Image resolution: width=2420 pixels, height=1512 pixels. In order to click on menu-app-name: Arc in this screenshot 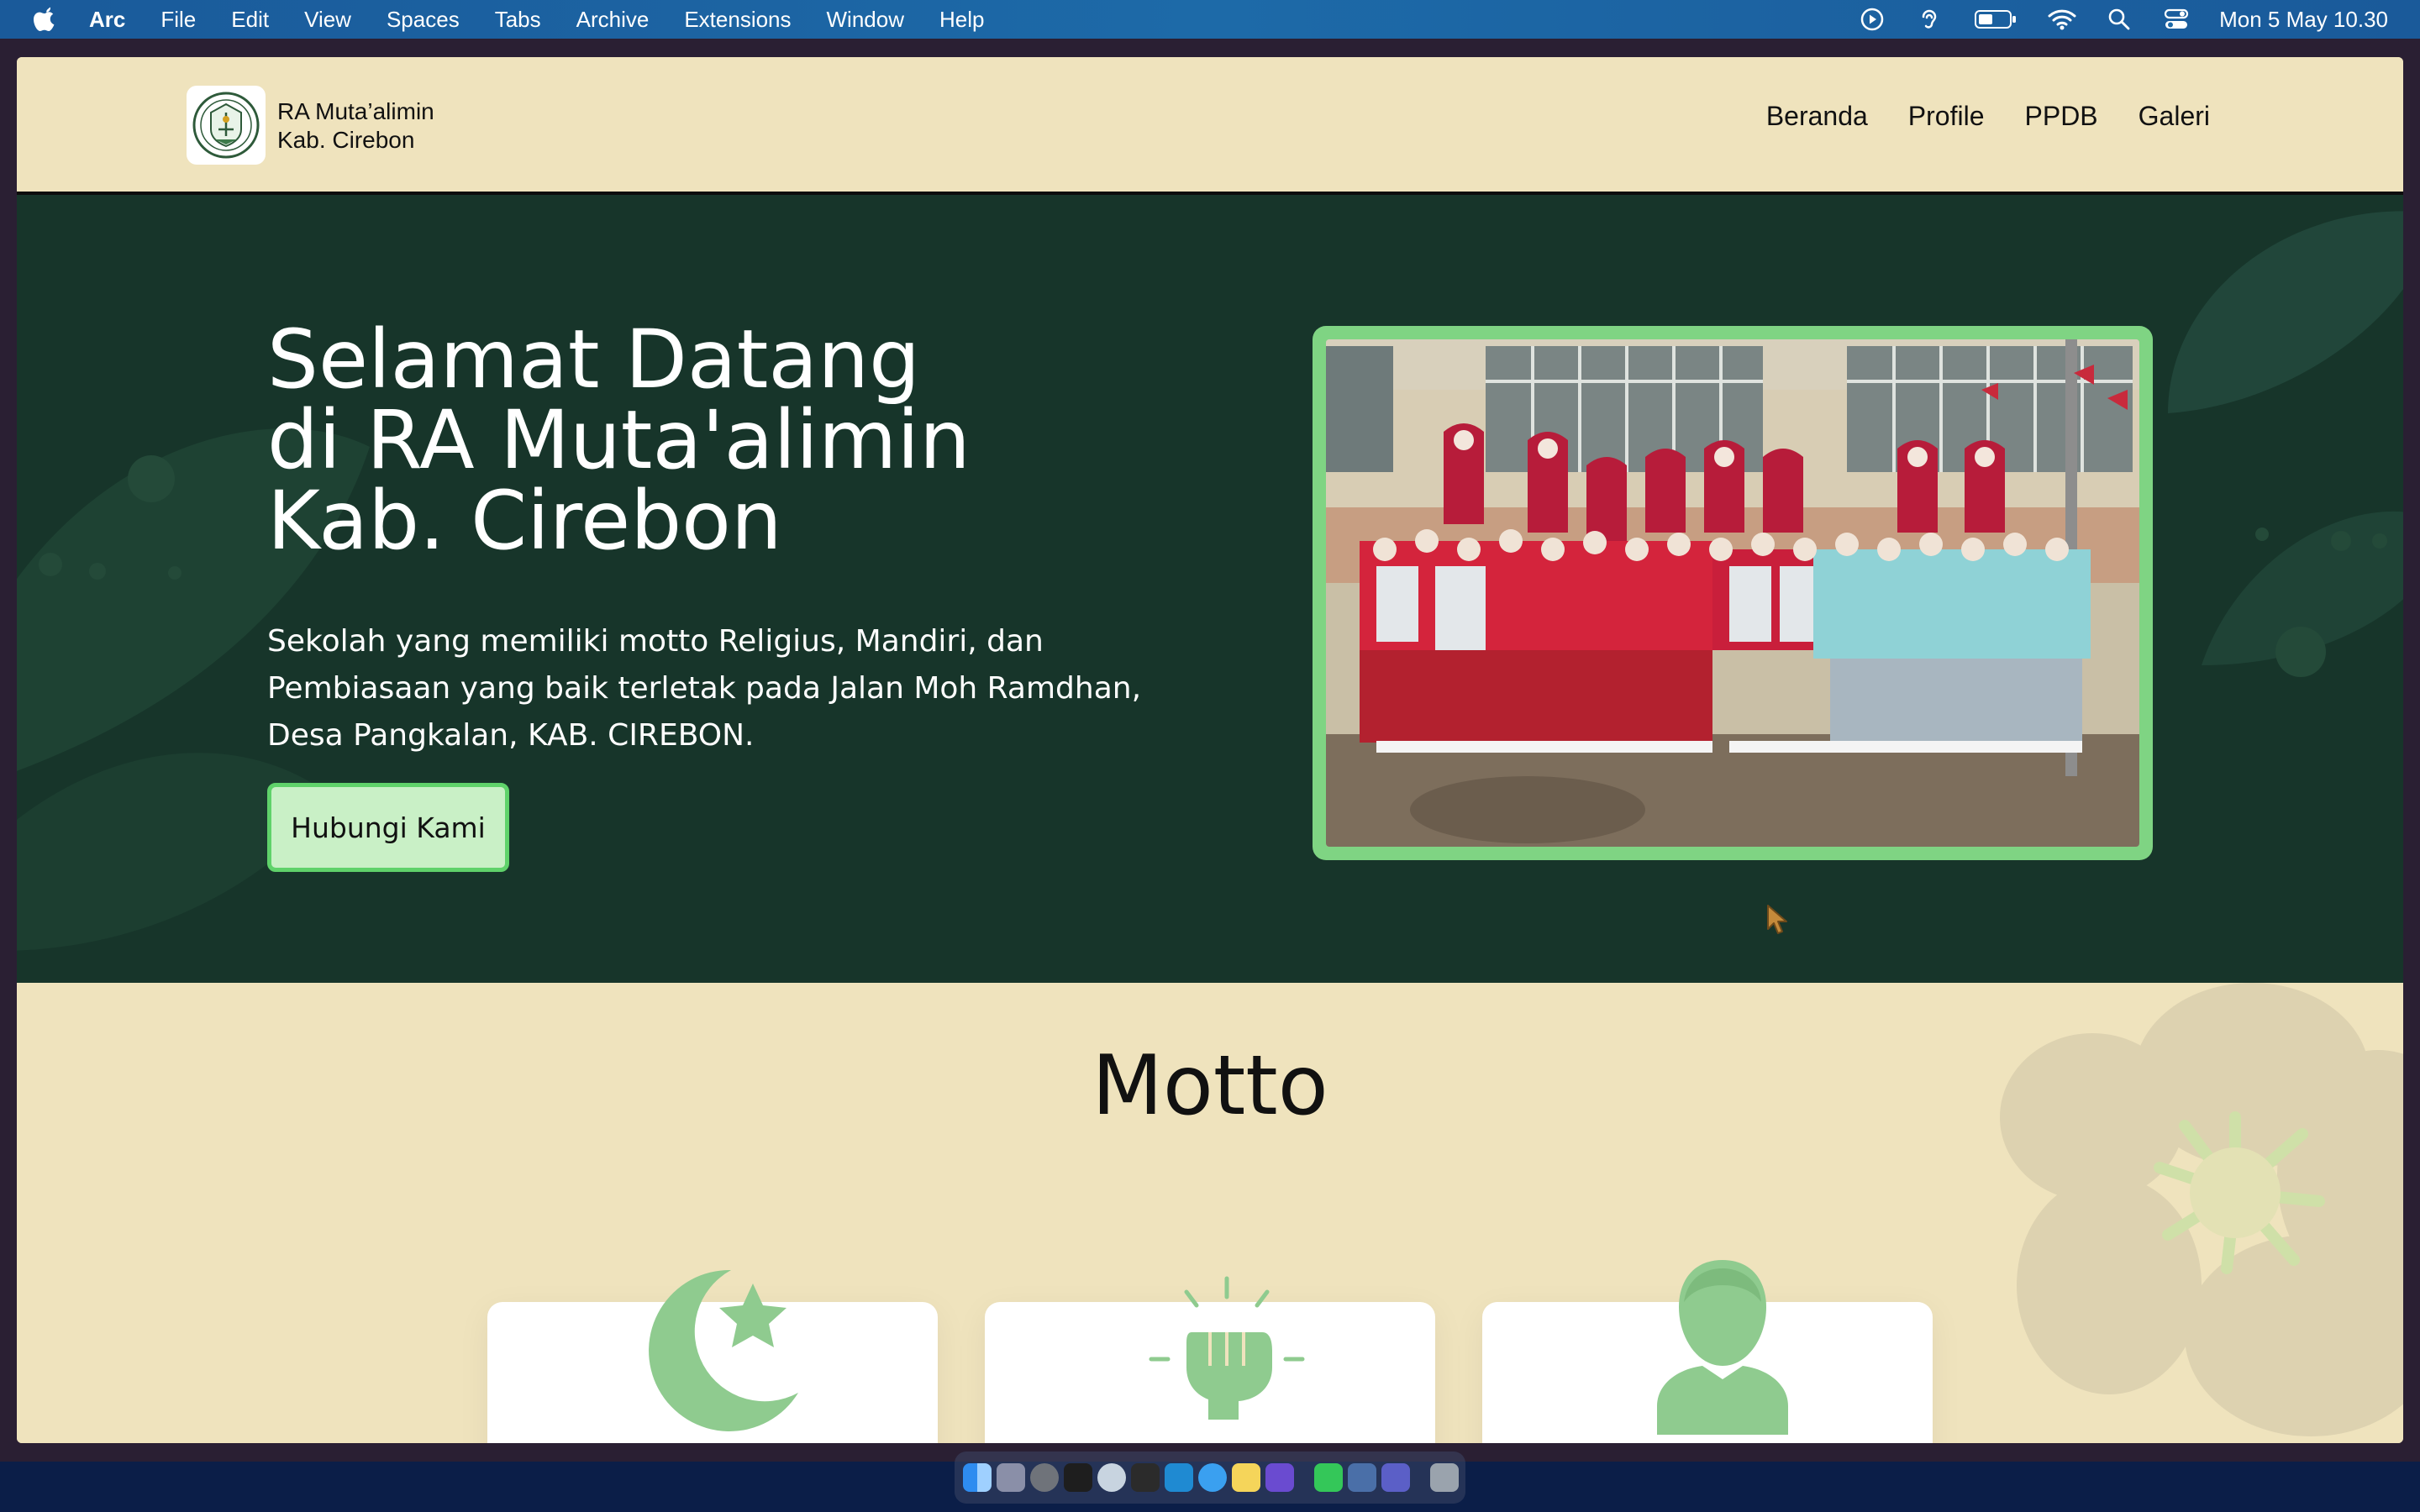, I will do `click(107, 20)`.